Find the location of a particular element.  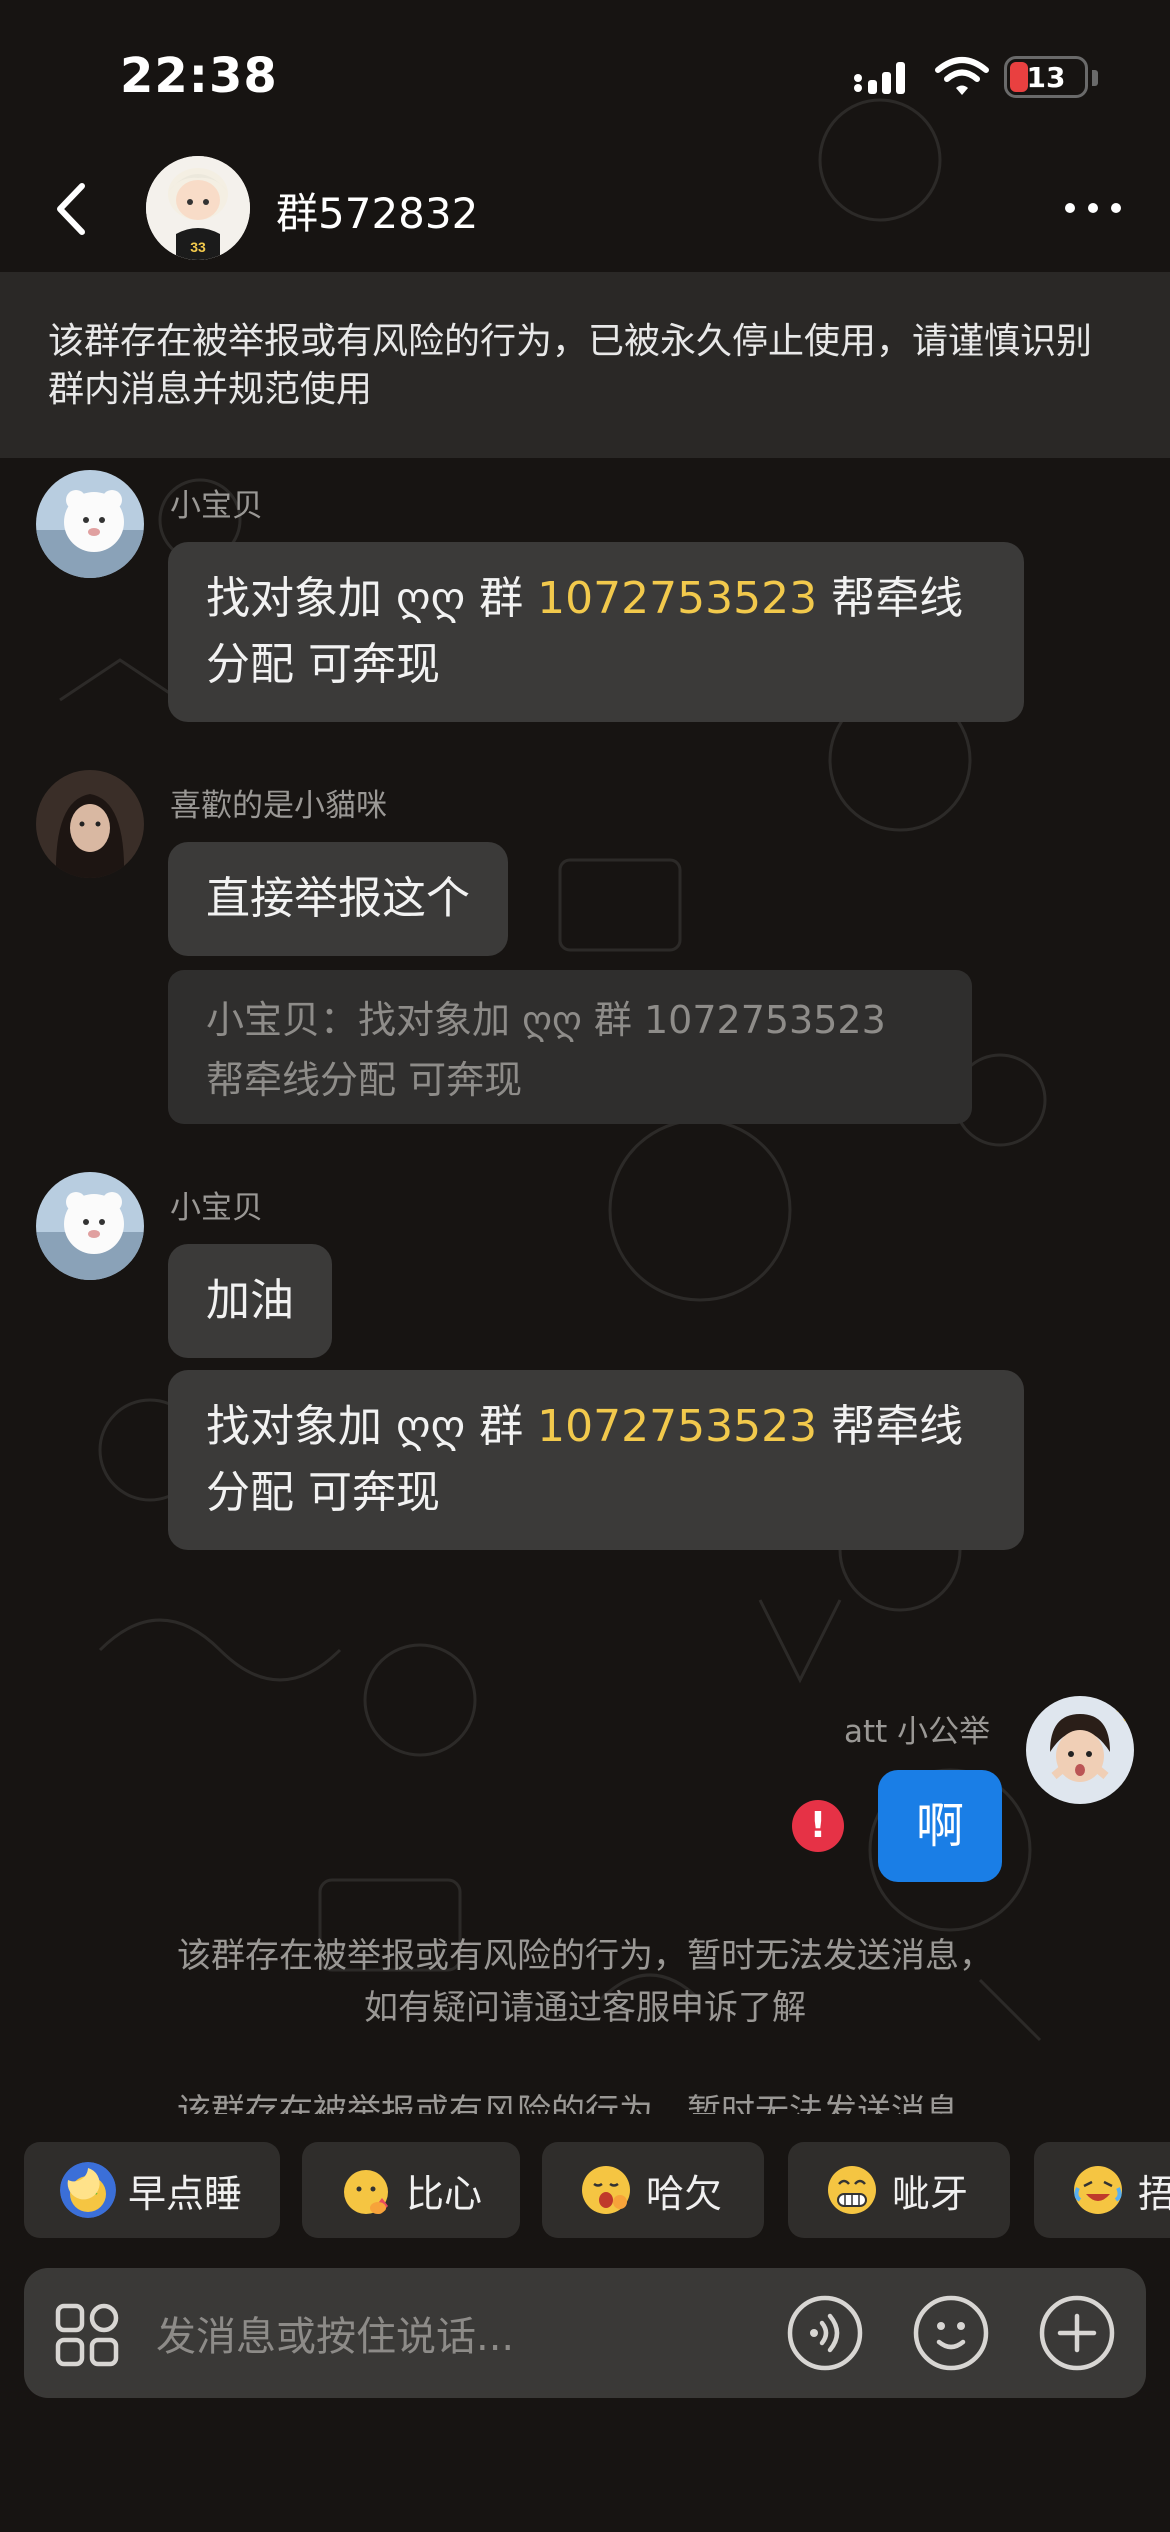

self-sender-name: att 小公举 is located at coordinates (917, 1732).